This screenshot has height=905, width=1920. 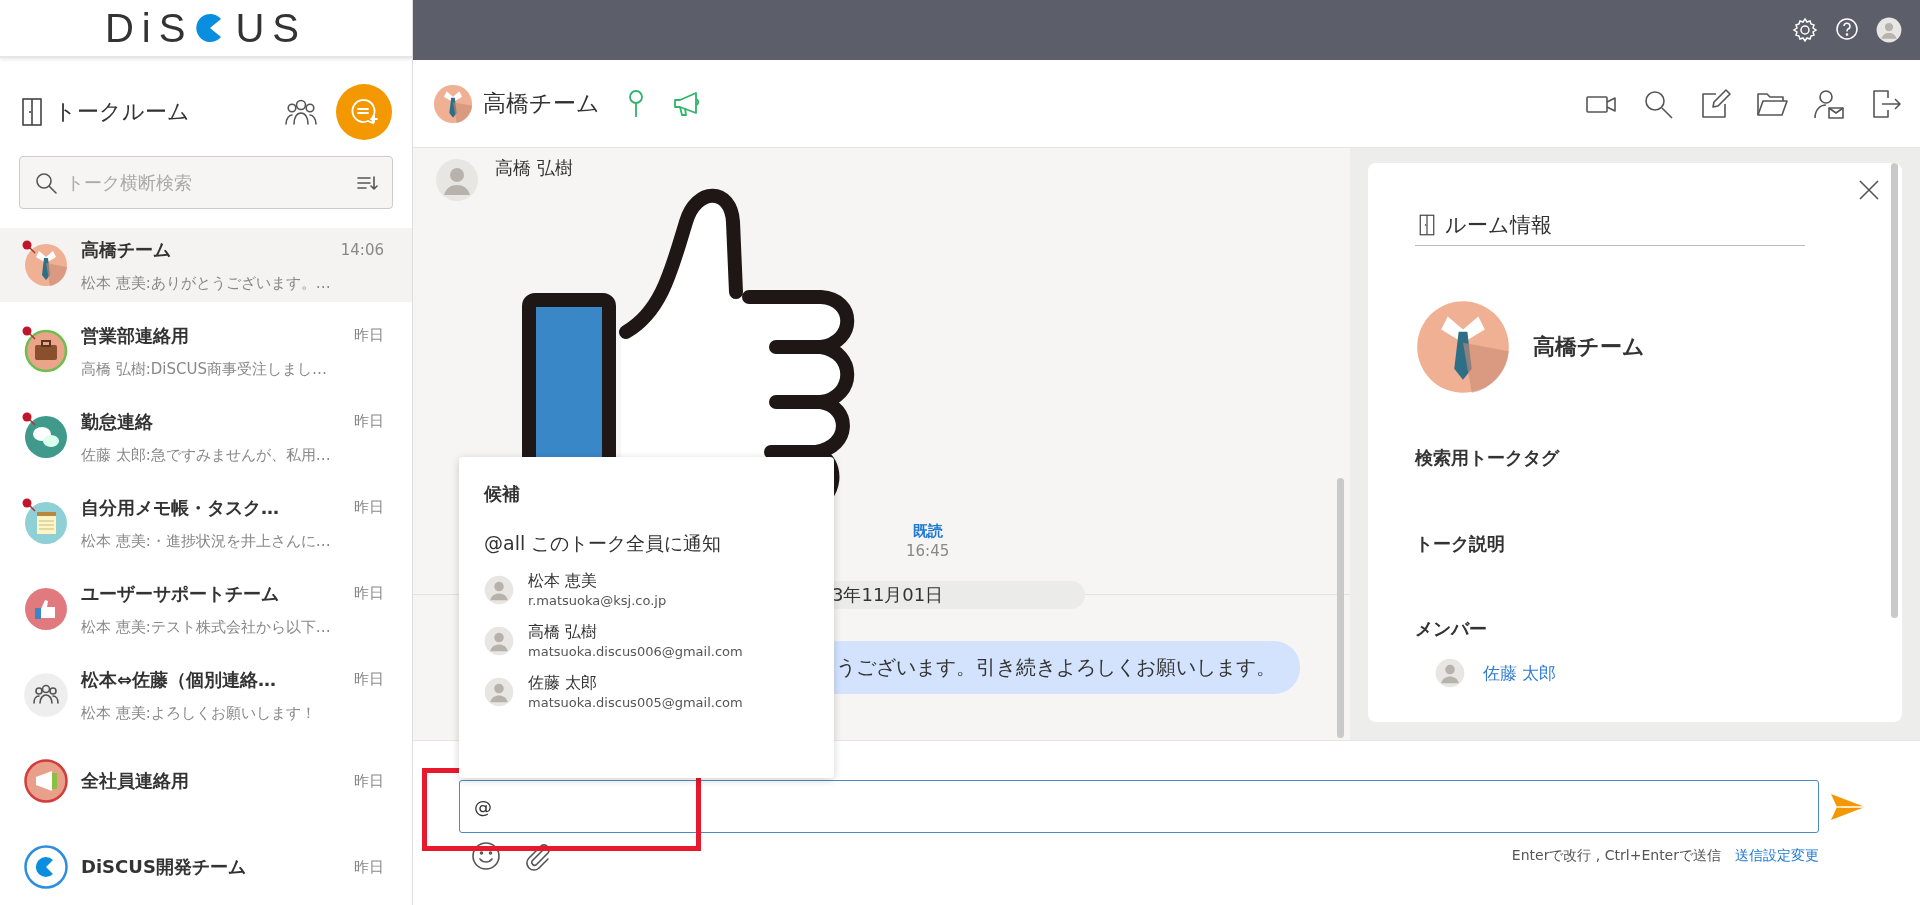 What do you see at coordinates (1451, 629) in the screenshot?
I see `section-heading: メンバー` at bounding box center [1451, 629].